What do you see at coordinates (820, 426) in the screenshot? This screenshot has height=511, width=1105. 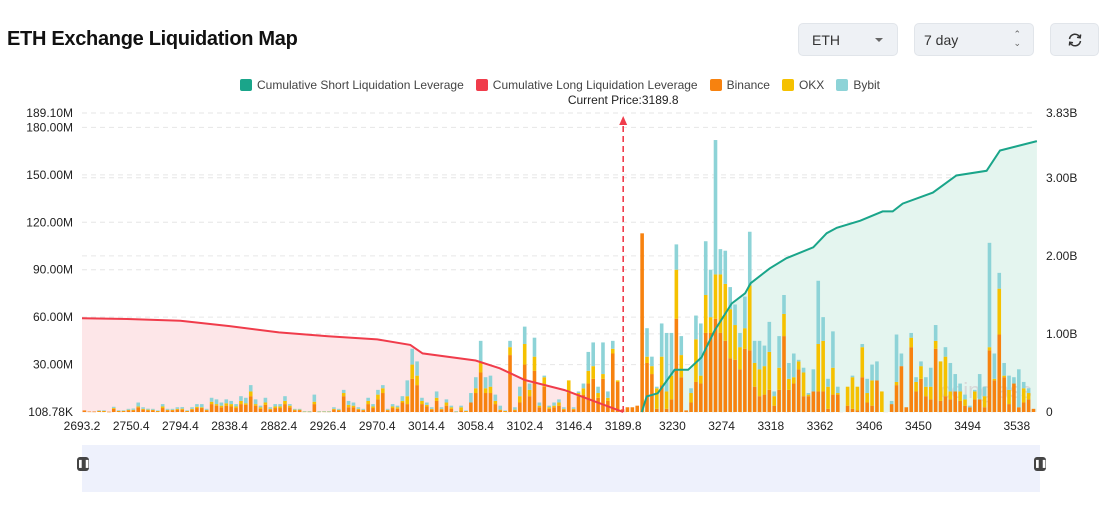 I see `x-tick-label: 3362` at bounding box center [820, 426].